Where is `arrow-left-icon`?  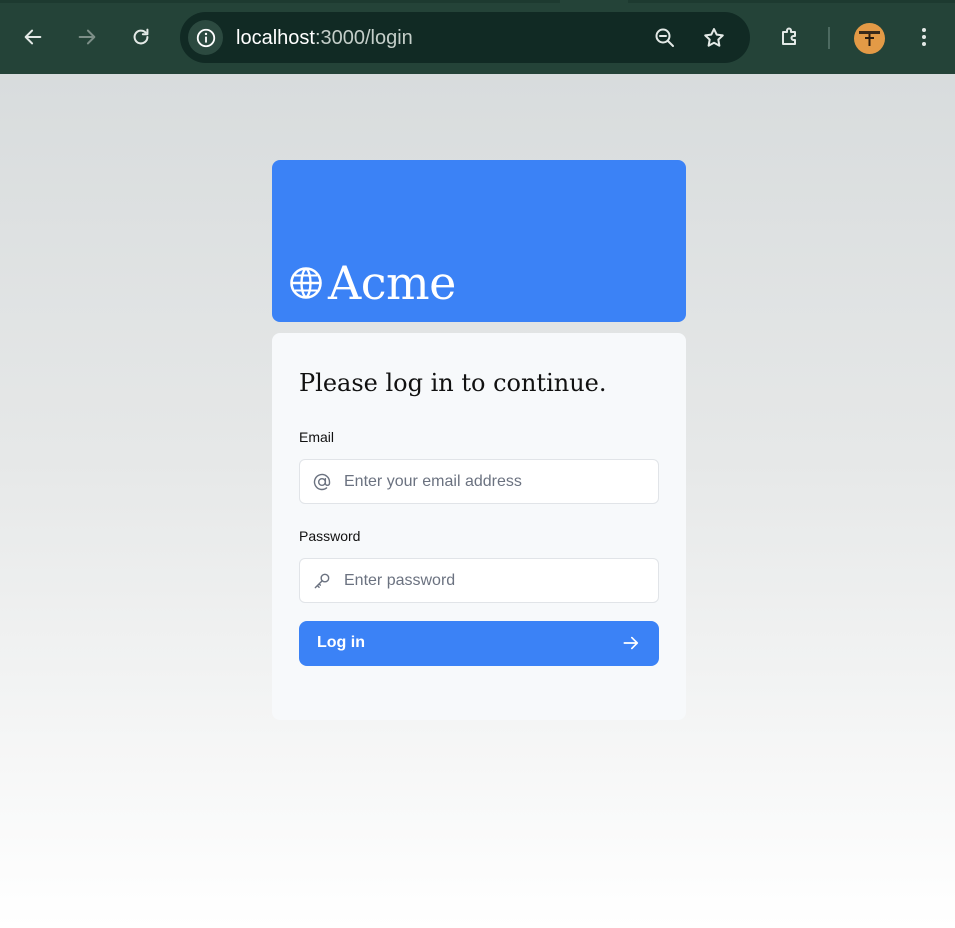 arrow-left-icon is located at coordinates (33, 37).